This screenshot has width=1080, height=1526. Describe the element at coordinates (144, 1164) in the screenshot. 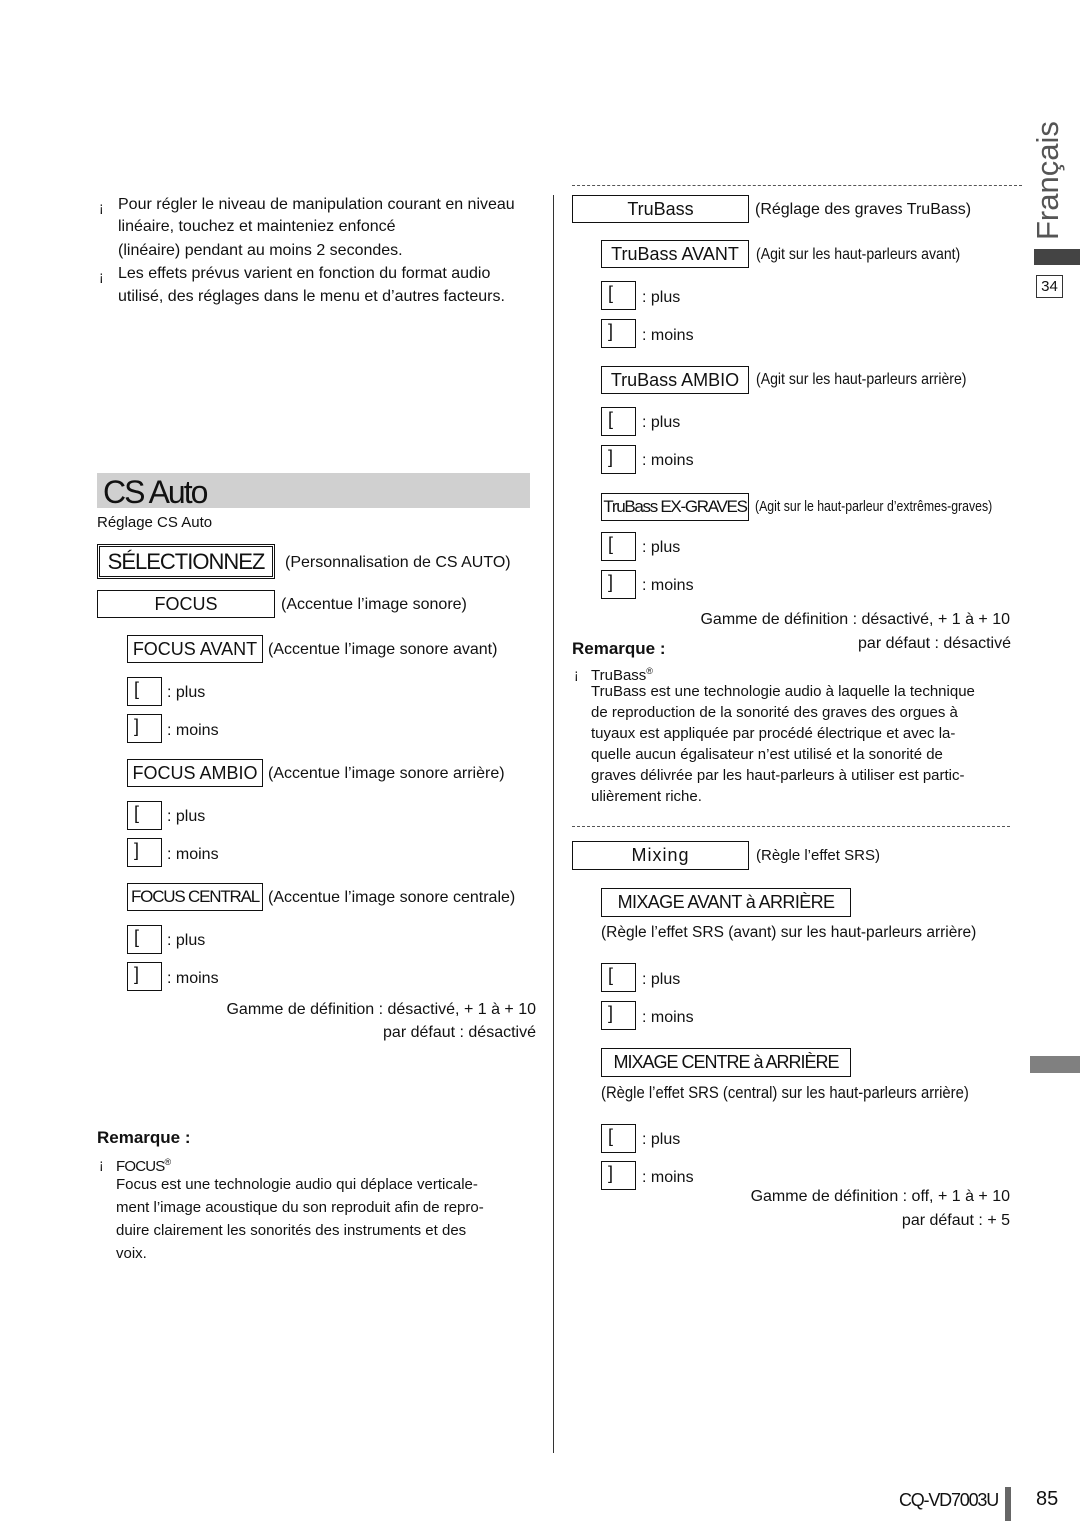

I see `remark-item: FOCUS®` at that location.